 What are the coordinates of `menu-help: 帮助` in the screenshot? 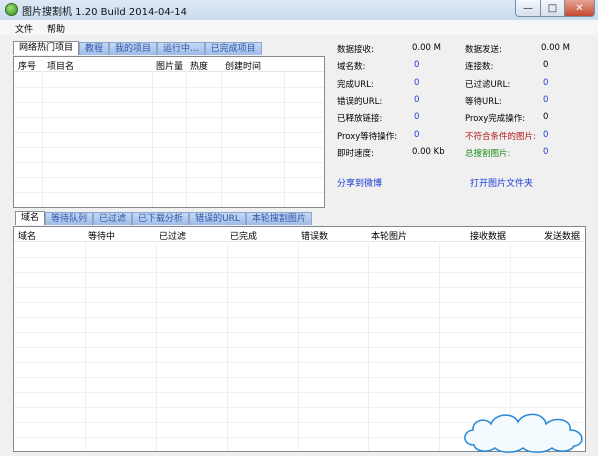 It's located at (56, 28).